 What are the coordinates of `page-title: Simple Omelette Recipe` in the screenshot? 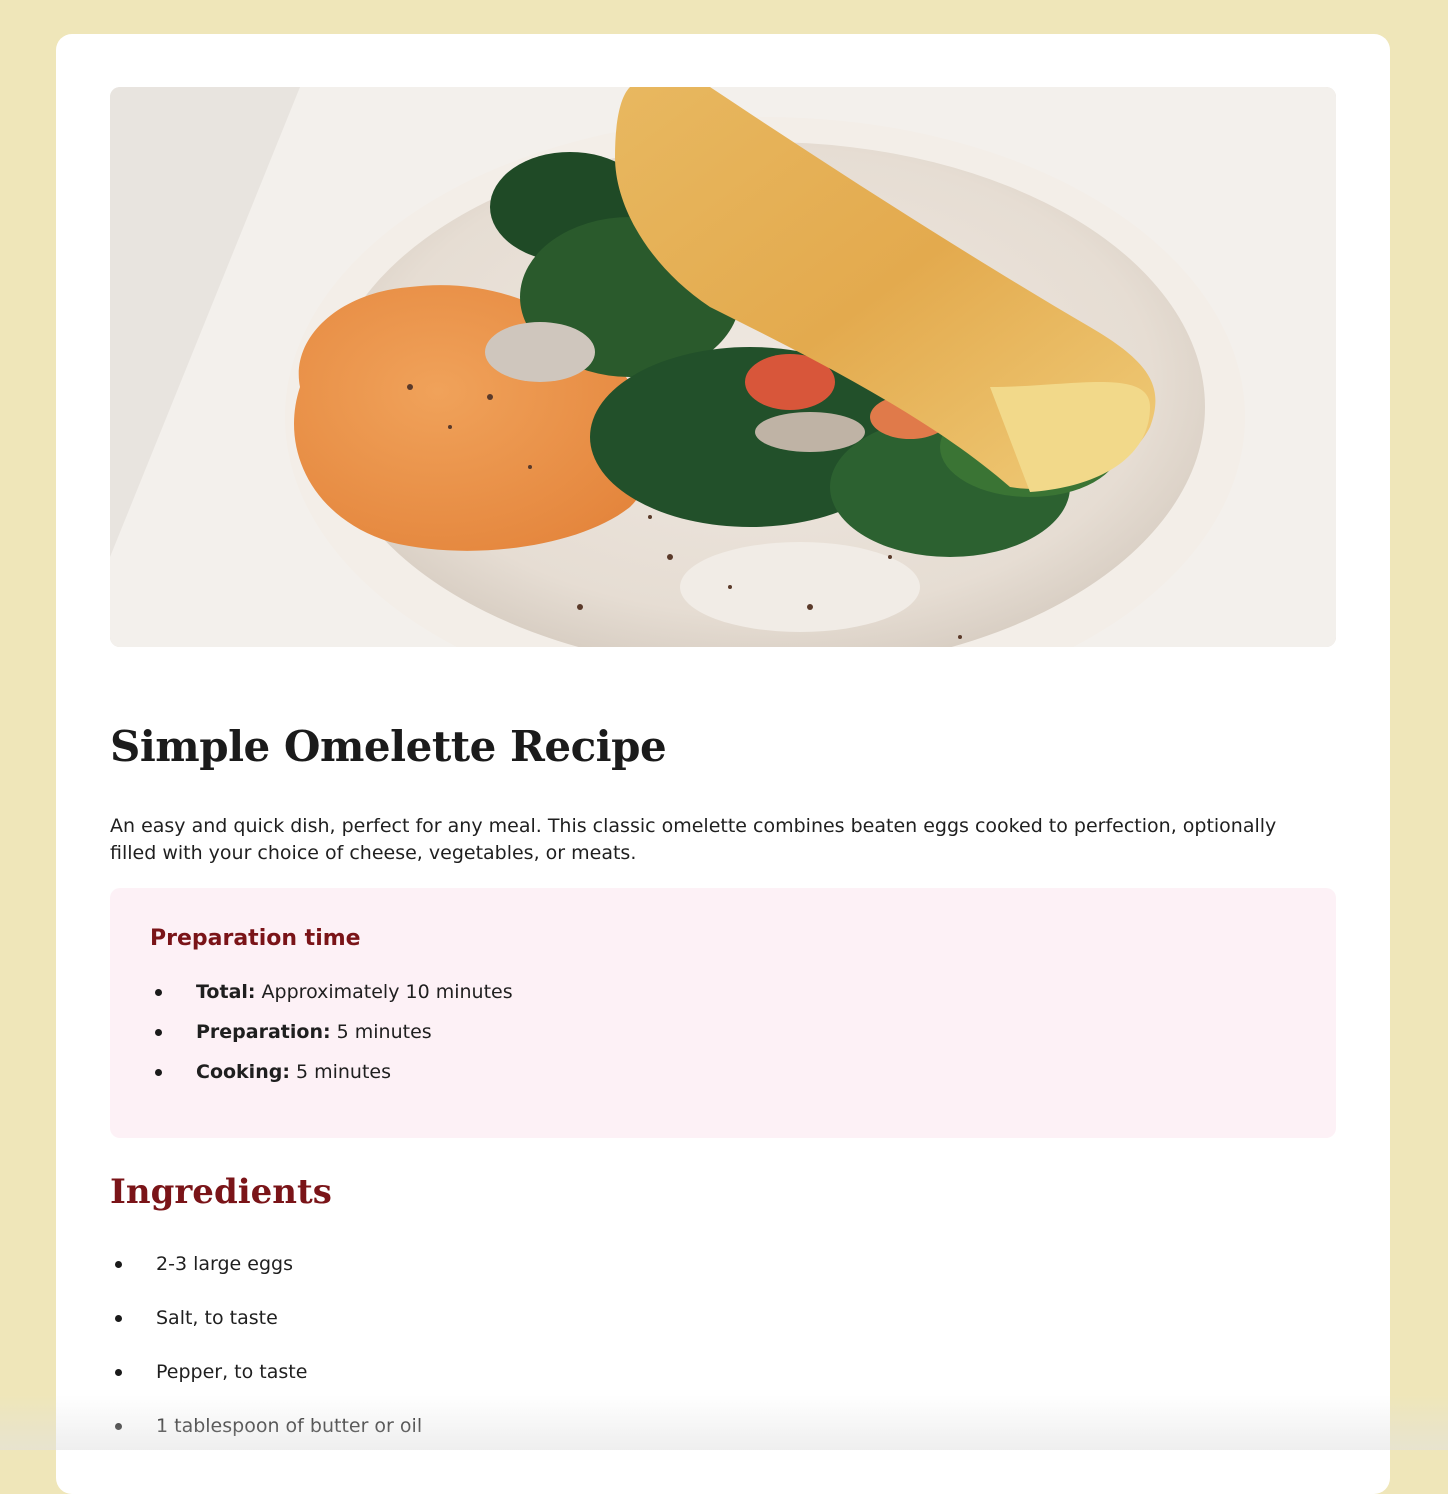 It's located at (388, 746).